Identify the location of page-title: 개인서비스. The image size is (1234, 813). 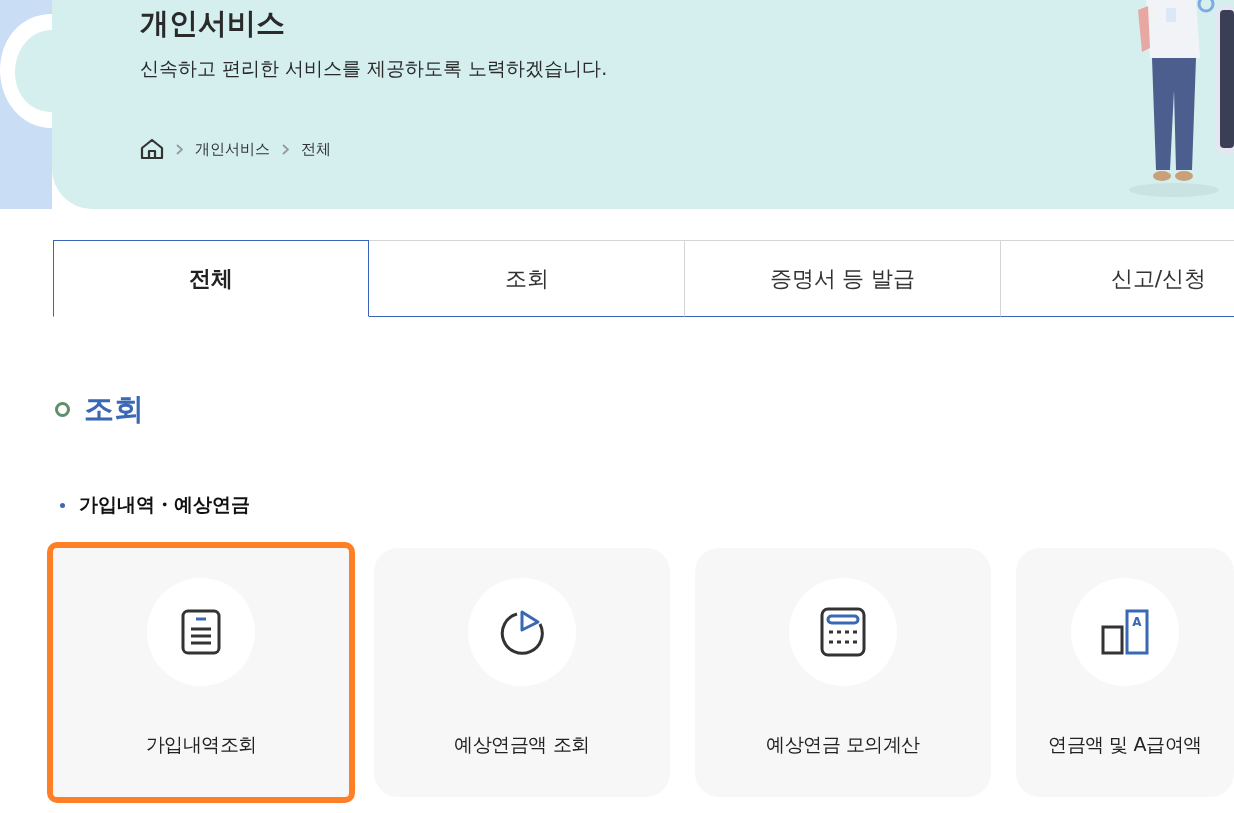
(212, 23).